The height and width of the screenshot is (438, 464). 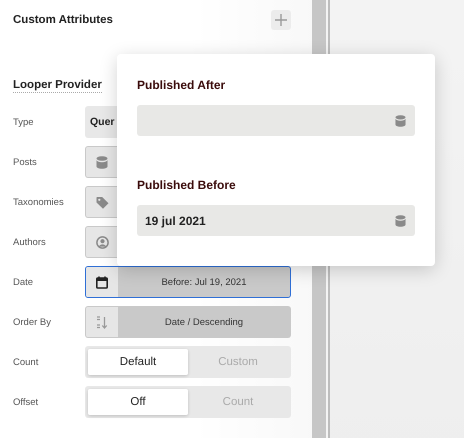 What do you see at coordinates (25, 162) in the screenshot?
I see `field-label: Posts` at bounding box center [25, 162].